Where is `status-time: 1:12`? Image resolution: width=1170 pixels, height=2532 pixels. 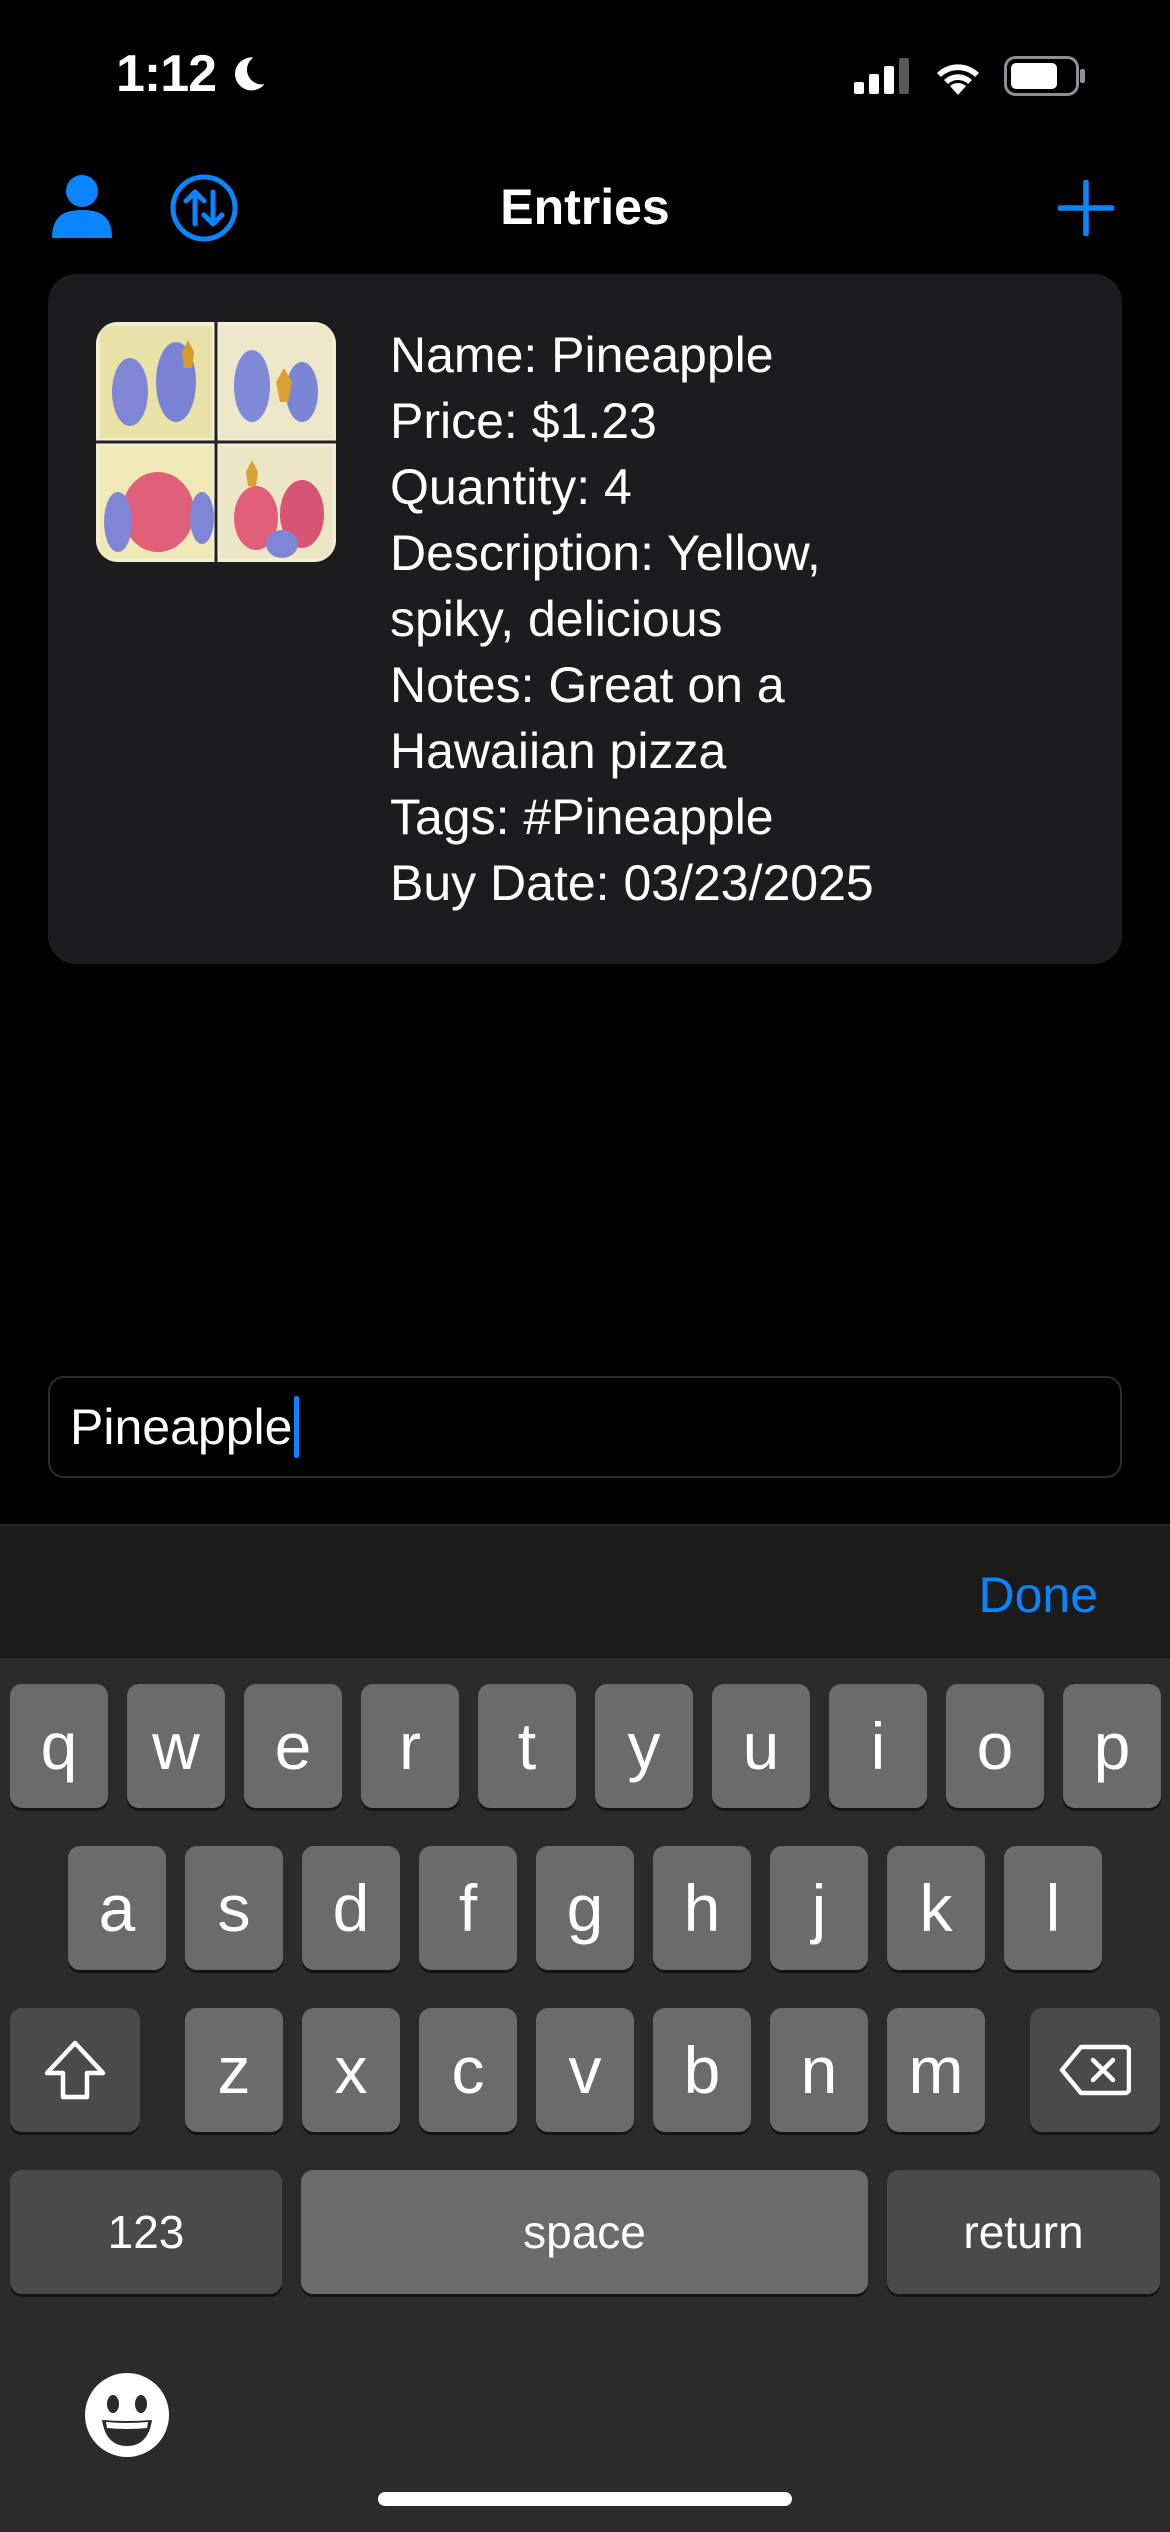
status-time: 1:12 is located at coordinates (193, 74).